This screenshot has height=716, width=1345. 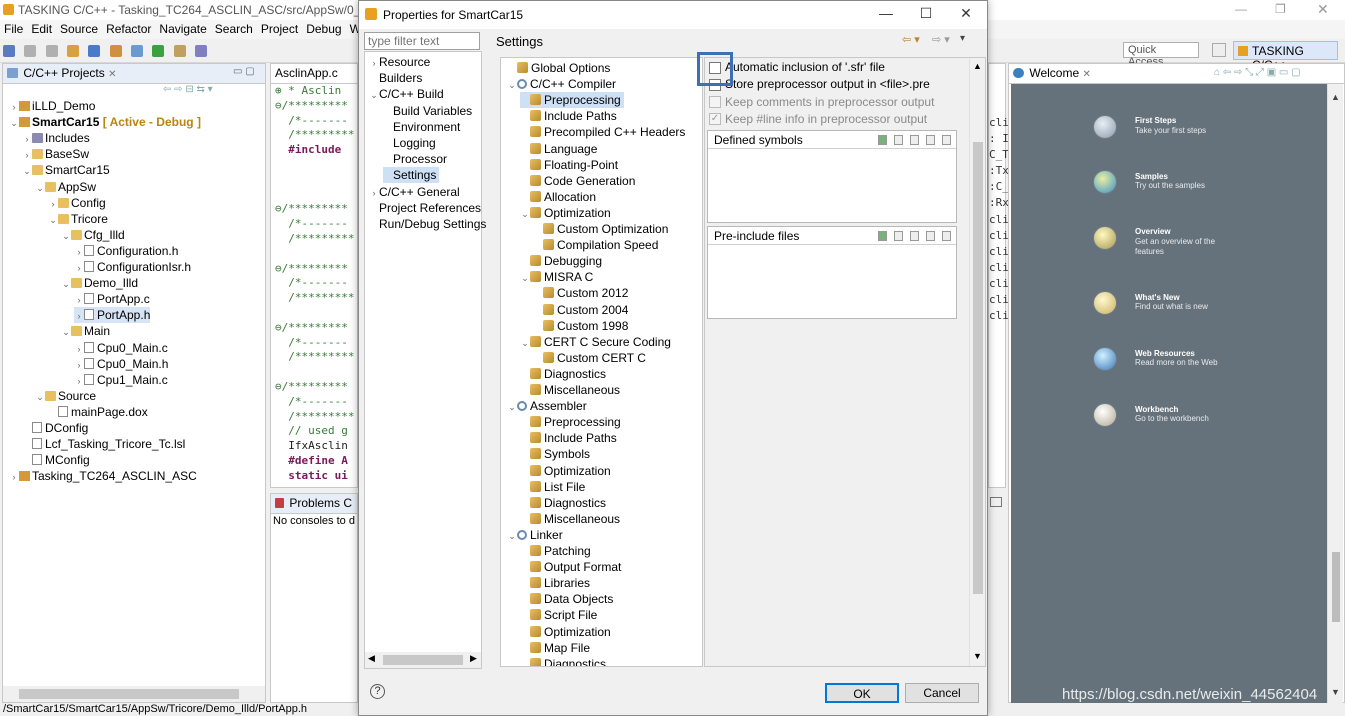 I want to click on settings-tree-item: Diagnostics, so click(x=563, y=661).